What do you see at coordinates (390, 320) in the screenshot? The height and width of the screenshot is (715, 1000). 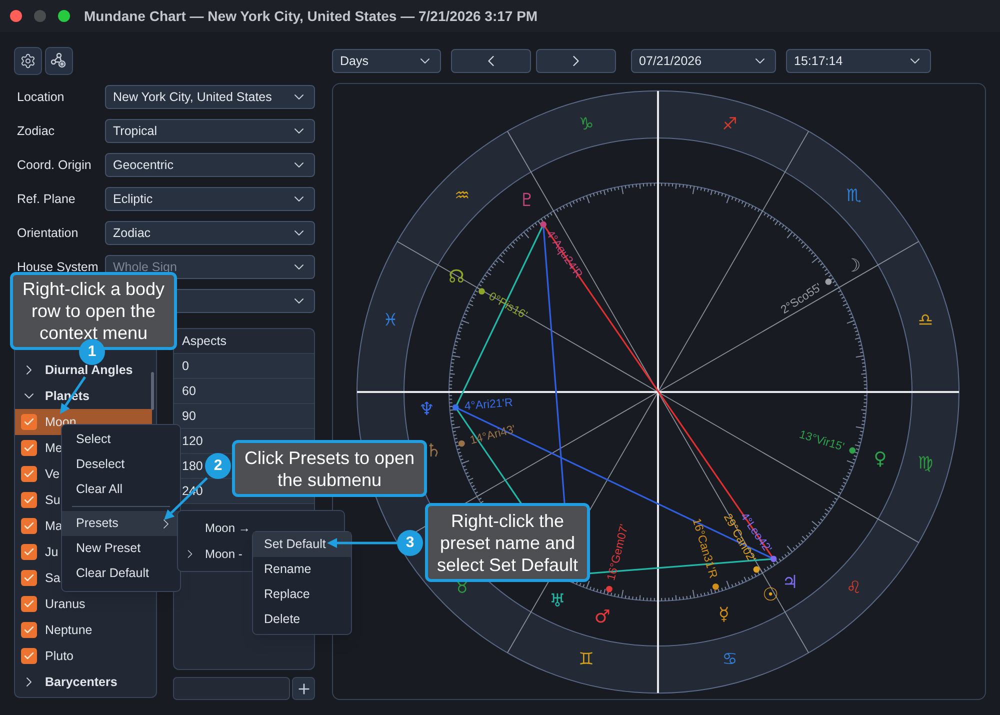 I see `zodiac-sign-glyph: ♓` at bounding box center [390, 320].